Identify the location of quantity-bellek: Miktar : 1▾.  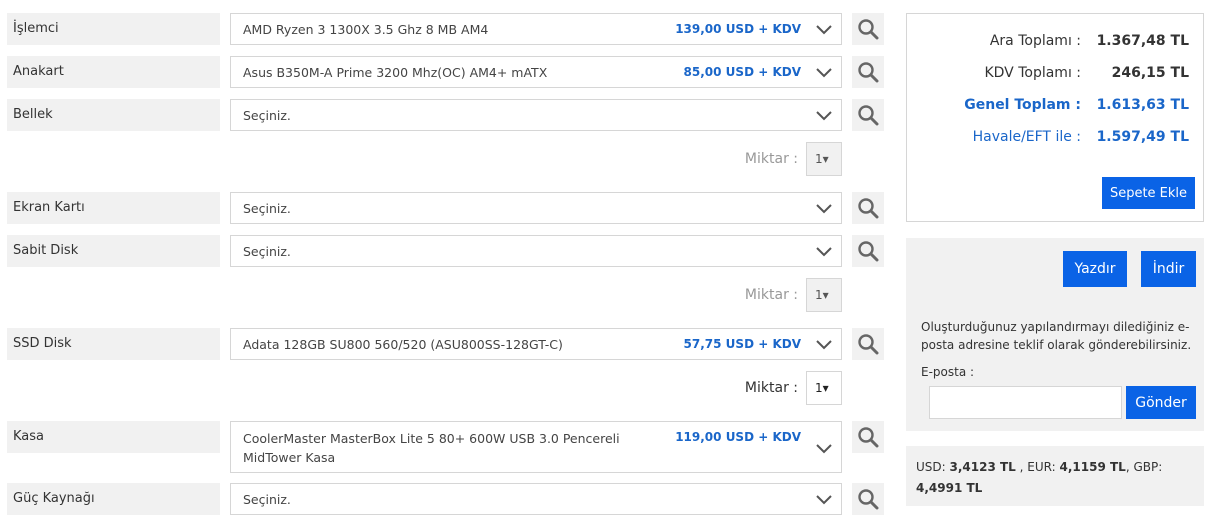
(771, 159).